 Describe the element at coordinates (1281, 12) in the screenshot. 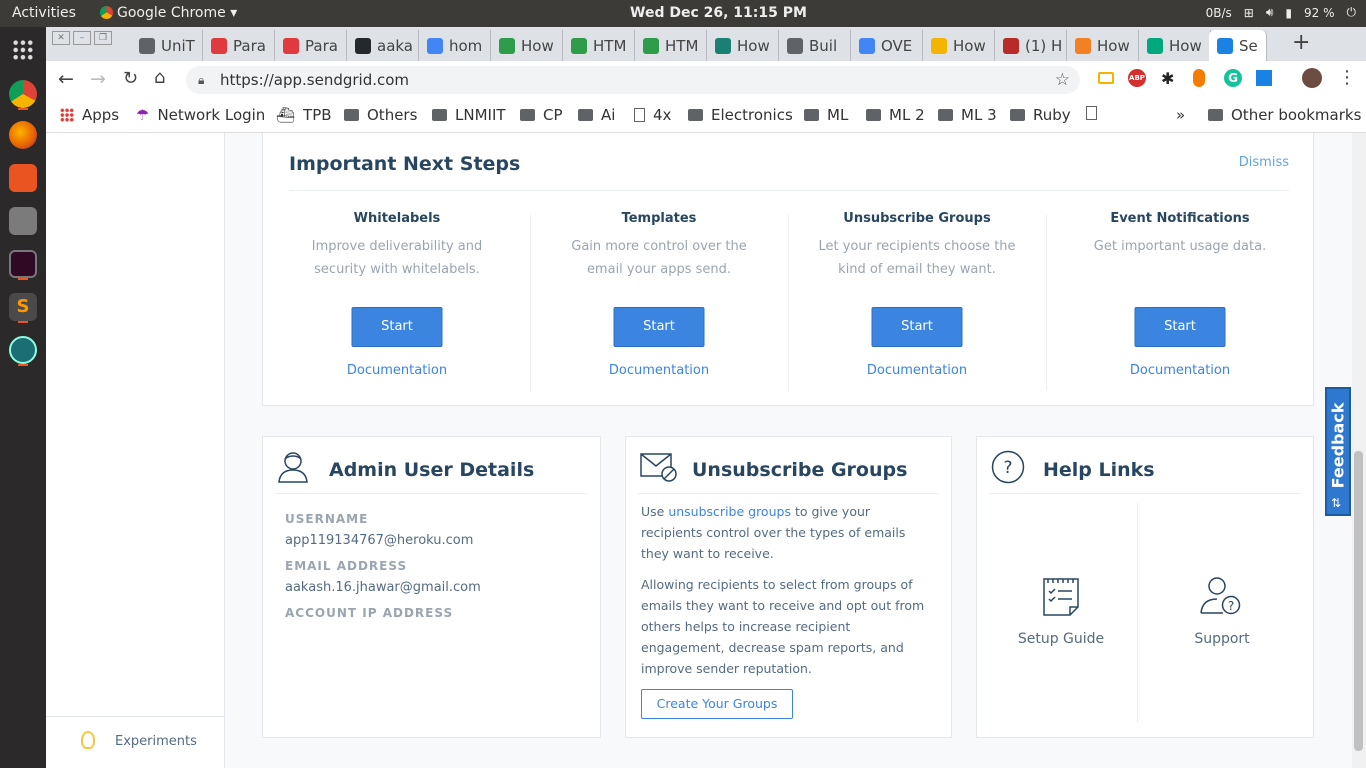

I see `system-tray: 0B/s ⊞ 🔊︎ ▮ 92 % ⏻` at that location.